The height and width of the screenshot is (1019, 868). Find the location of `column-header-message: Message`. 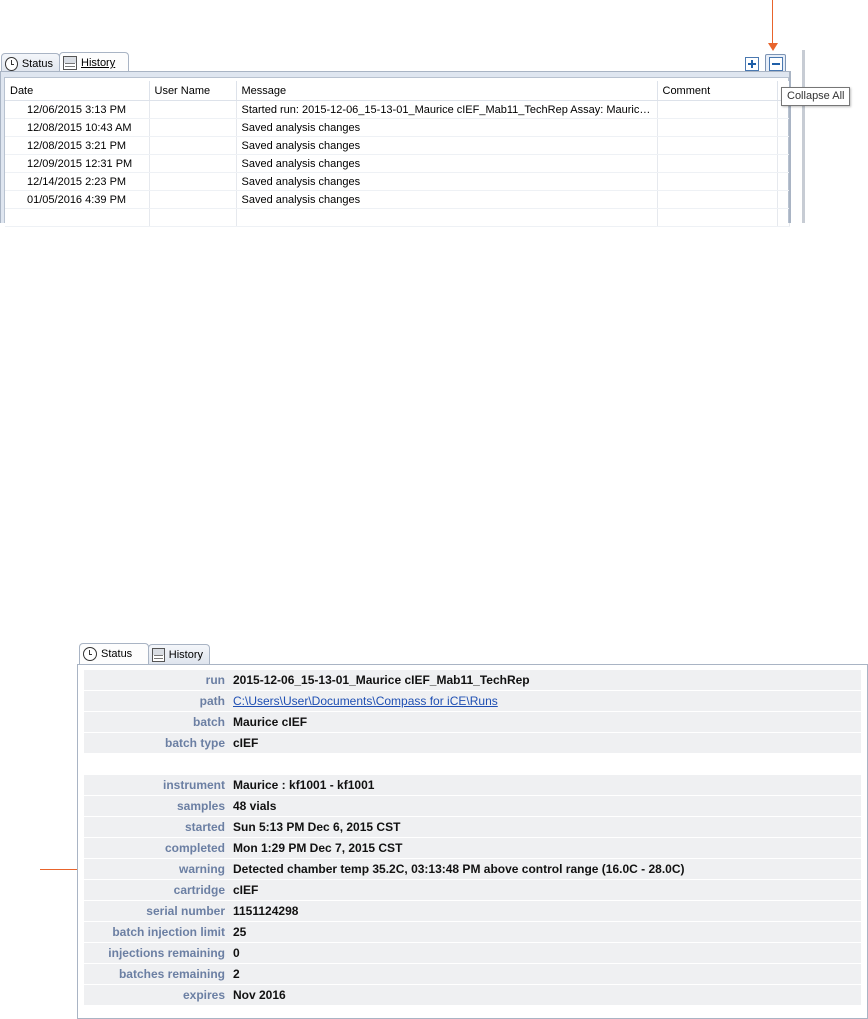

column-header-message: Message is located at coordinates (447, 91).